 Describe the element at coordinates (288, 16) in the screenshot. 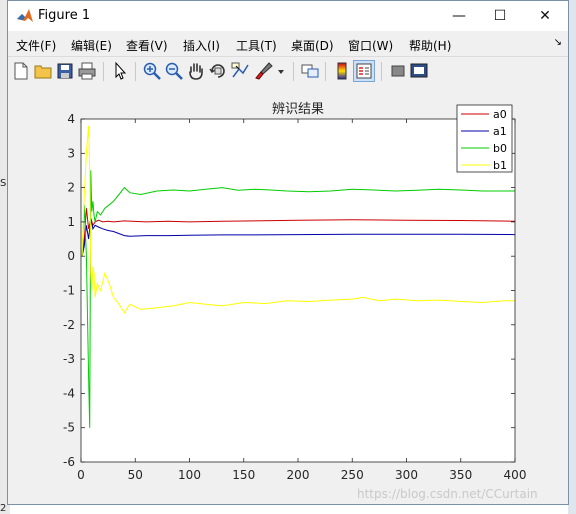

I see `title-bar: Figure 1 — ☐ ✕` at that location.